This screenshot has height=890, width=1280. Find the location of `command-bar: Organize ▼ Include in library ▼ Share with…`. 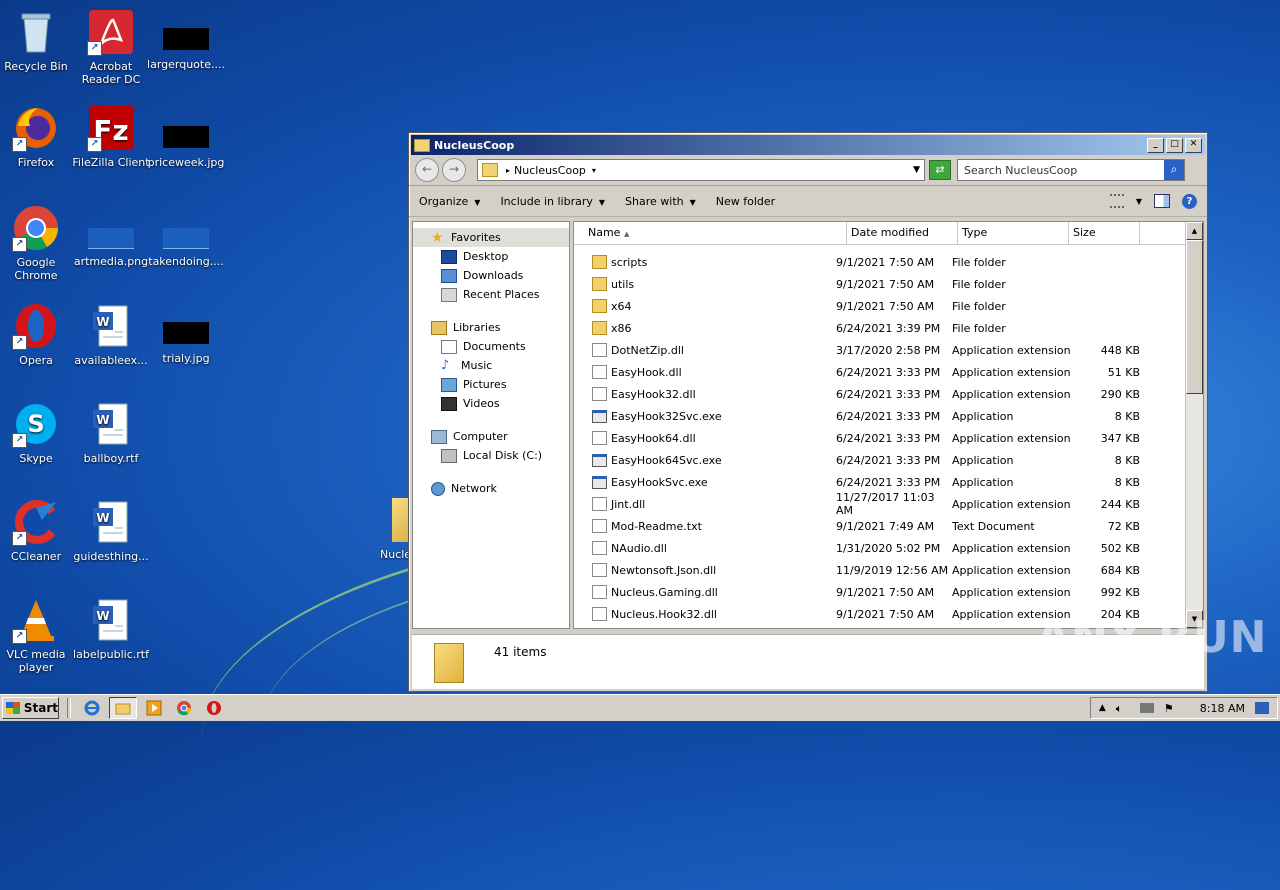

command-bar: Organize ▼ Include in library ▼ Share with… is located at coordinates (808, 201).